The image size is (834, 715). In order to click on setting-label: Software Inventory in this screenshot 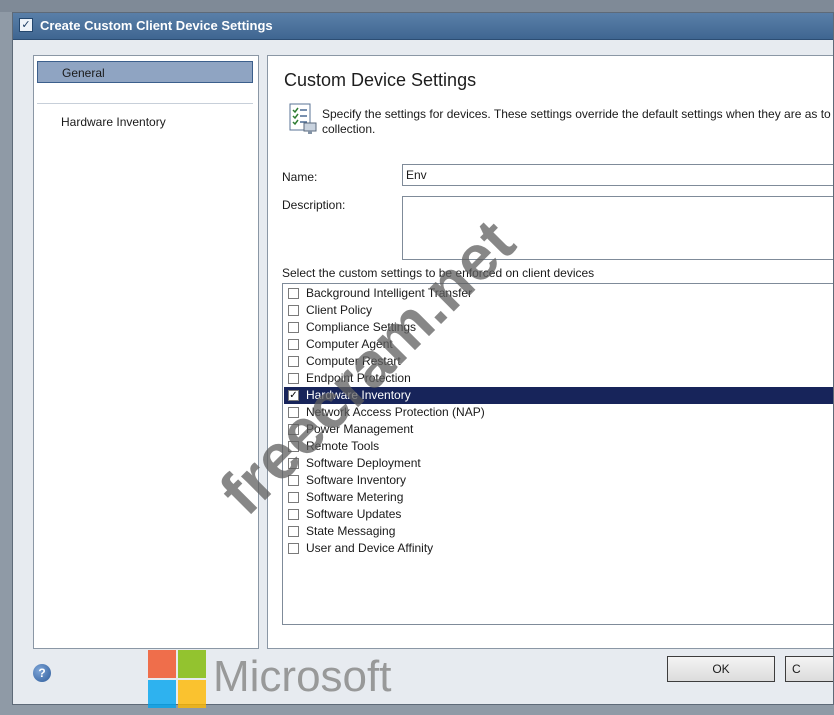, I will do `click(356, 480)`.